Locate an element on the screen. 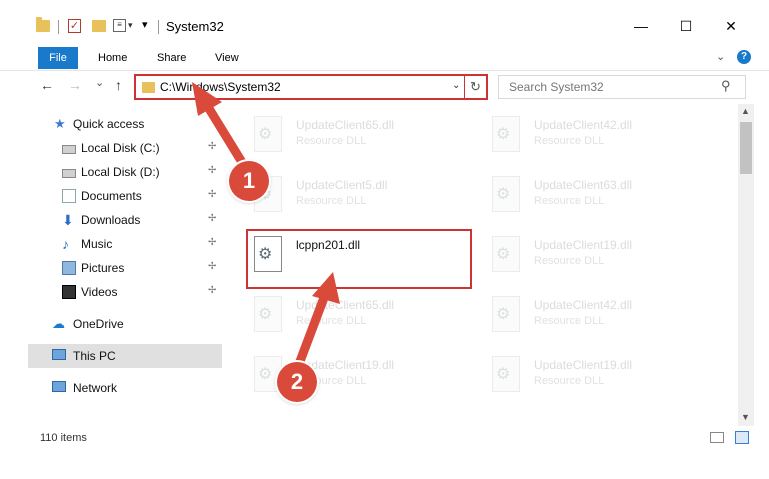 This screenshot has width=769, height=479. tab-home: Home is located at coordinates (112, 58).